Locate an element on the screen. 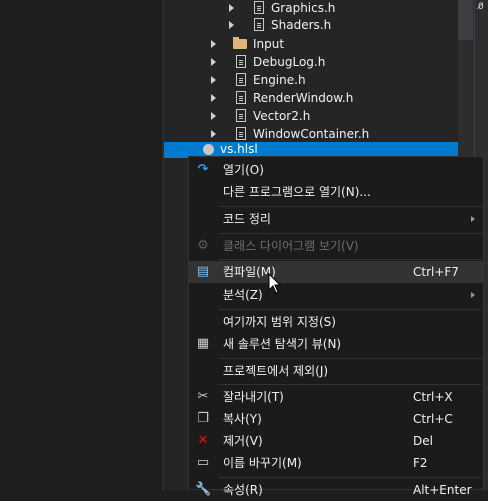 This screenshot has height=501, width=488. tree-item-renderwindow-h: RenderWindow.h is located at coordinates (311, 98).